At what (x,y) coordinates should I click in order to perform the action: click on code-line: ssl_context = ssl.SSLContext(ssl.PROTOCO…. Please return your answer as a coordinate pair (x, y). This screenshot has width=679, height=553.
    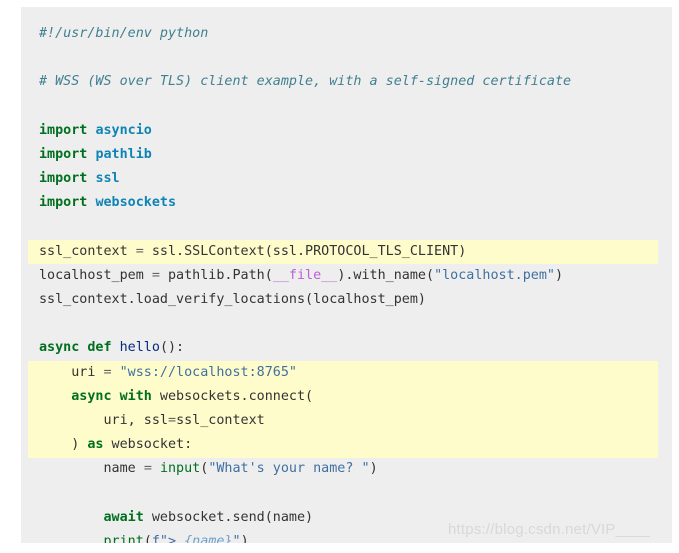
    Looking at the image, I should click on (346, 252).